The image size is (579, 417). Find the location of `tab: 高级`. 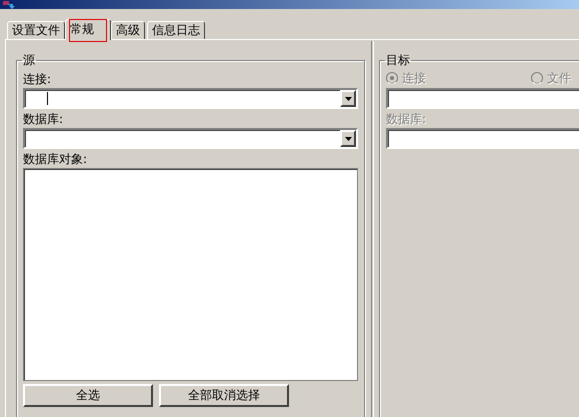

tab: 高级 is located at coordinates (128, 30).